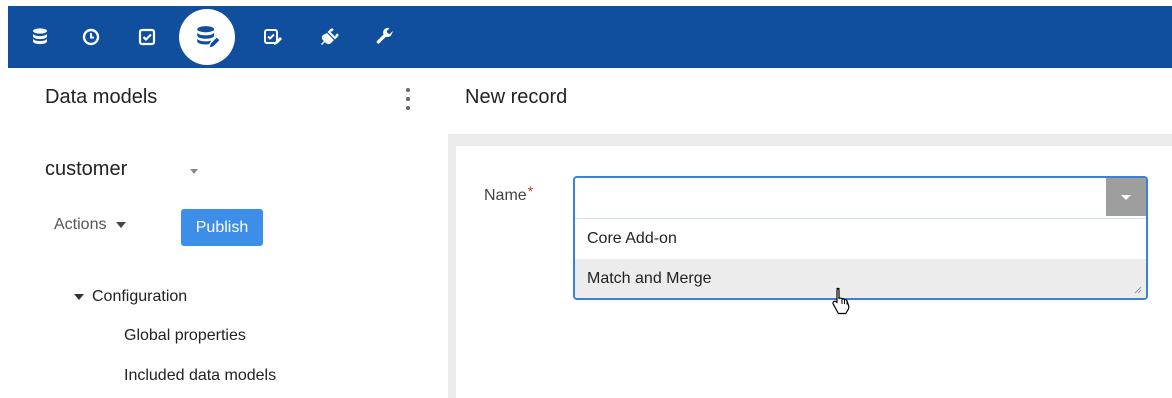 This screenshot has width=1172, height=398. I want to click on required-marker: *, so click(530, 191).